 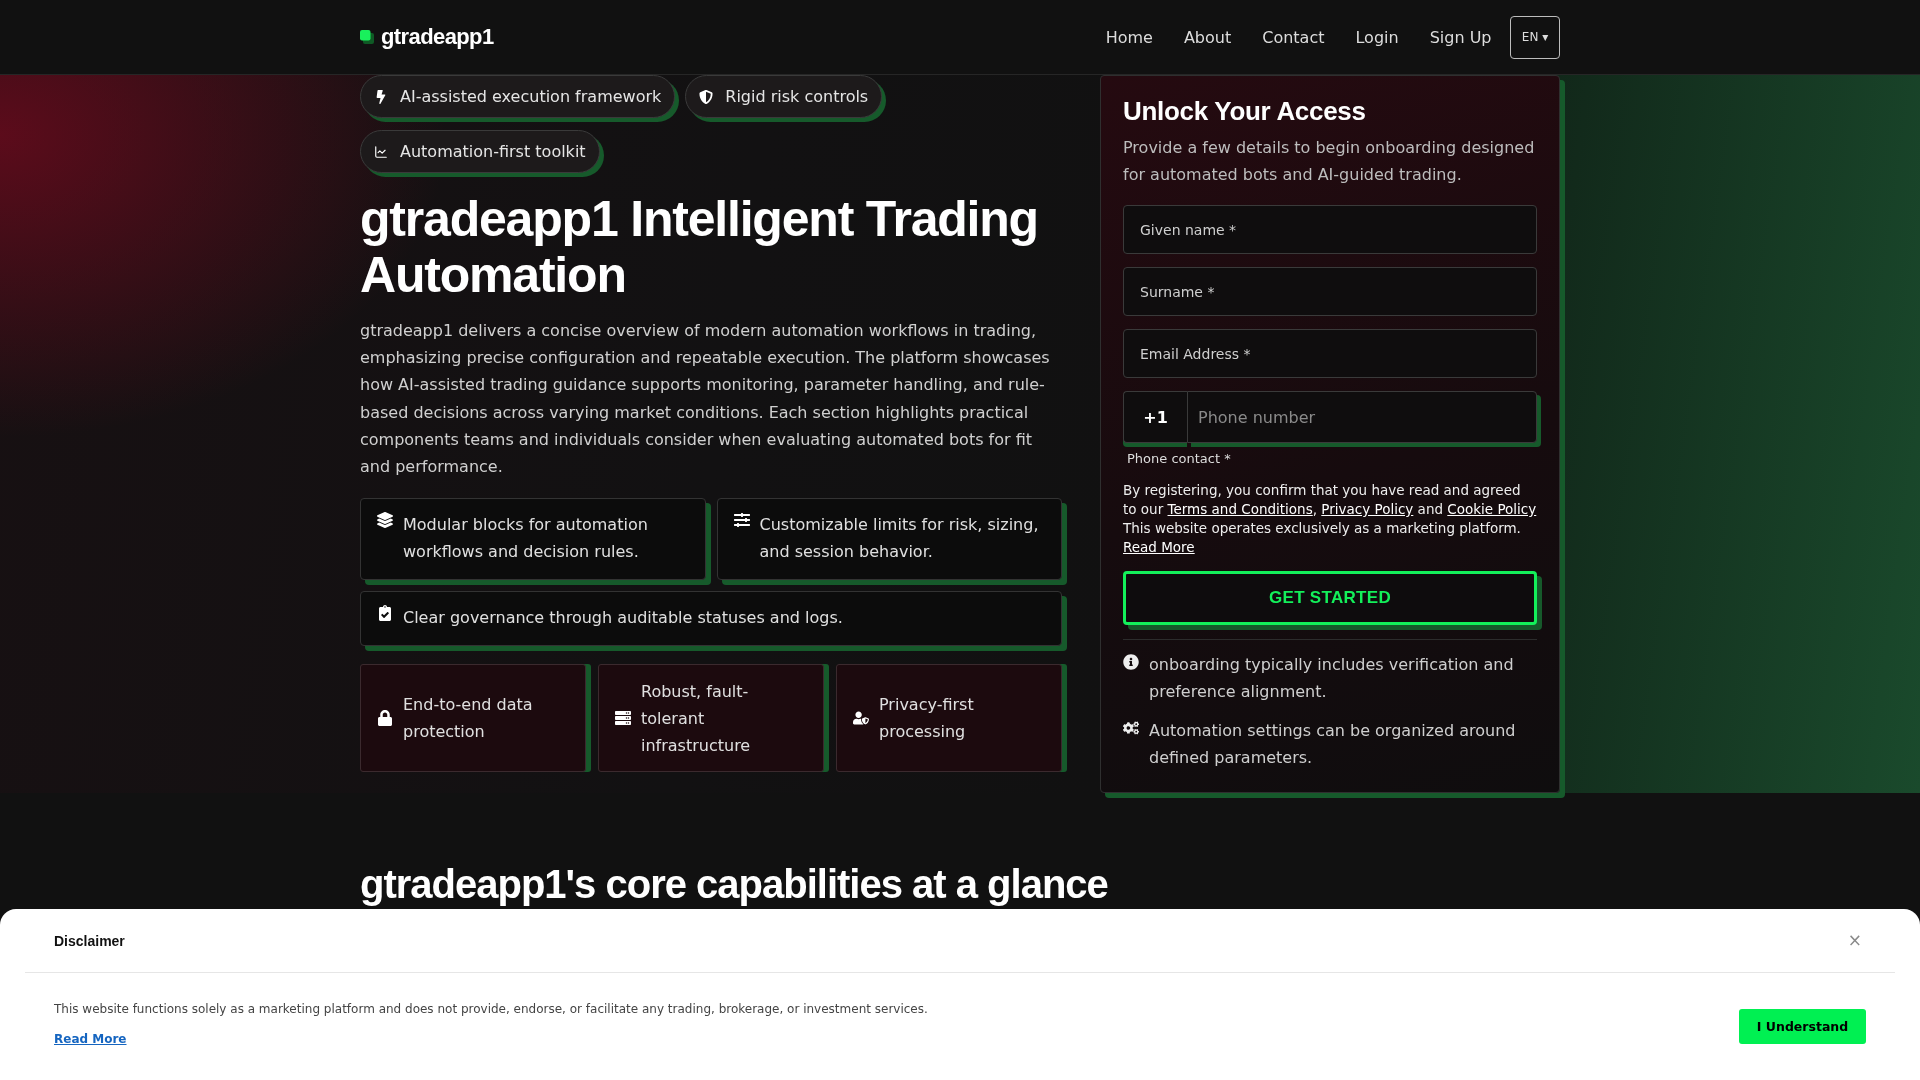 What do you see at coordinates (1129, 37) in the screenshot?
I see `nav-link: Home` at bounding box center [1129, 37].